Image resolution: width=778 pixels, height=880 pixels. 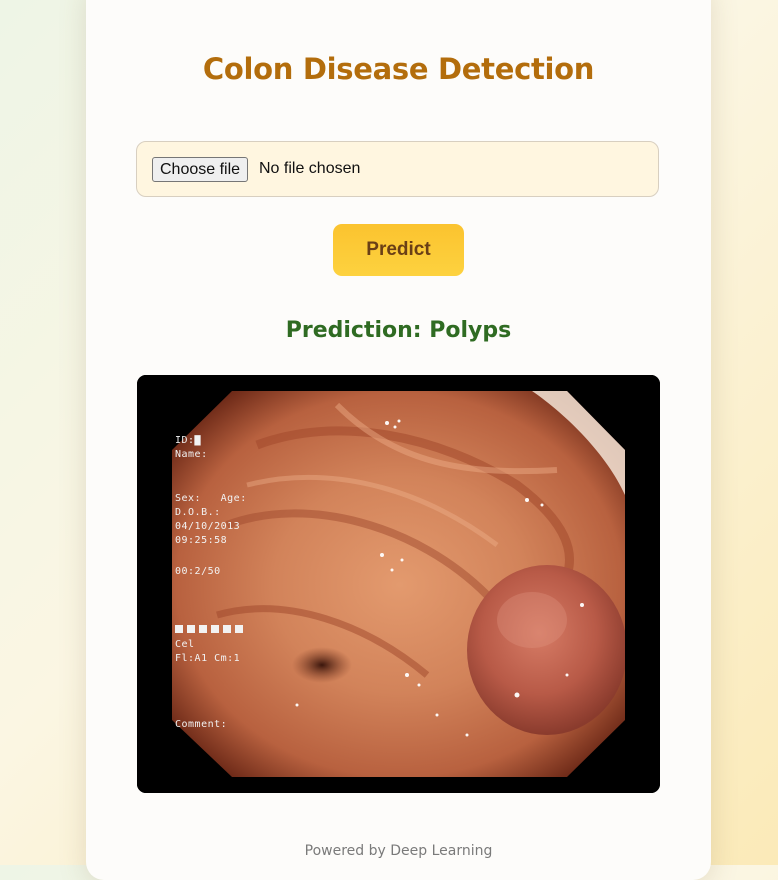 What do you see at coordinates (185, 644) in the screenshot?
I see `overlay-ce: Cel` at bounding box center [185, 644].